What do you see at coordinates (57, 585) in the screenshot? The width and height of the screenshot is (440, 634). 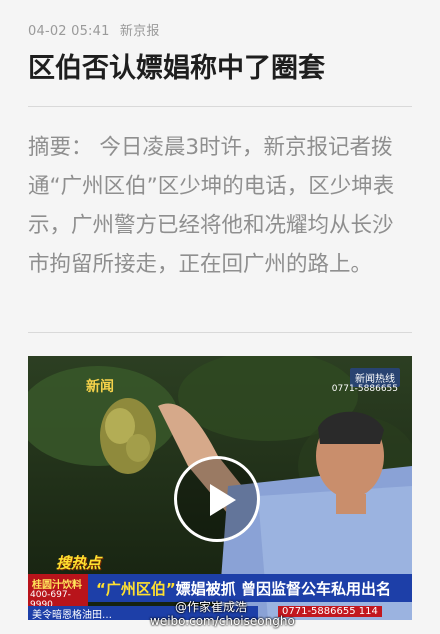 I see `ad-name: 桂圆汁饮料` at bounding box center [57, 585].